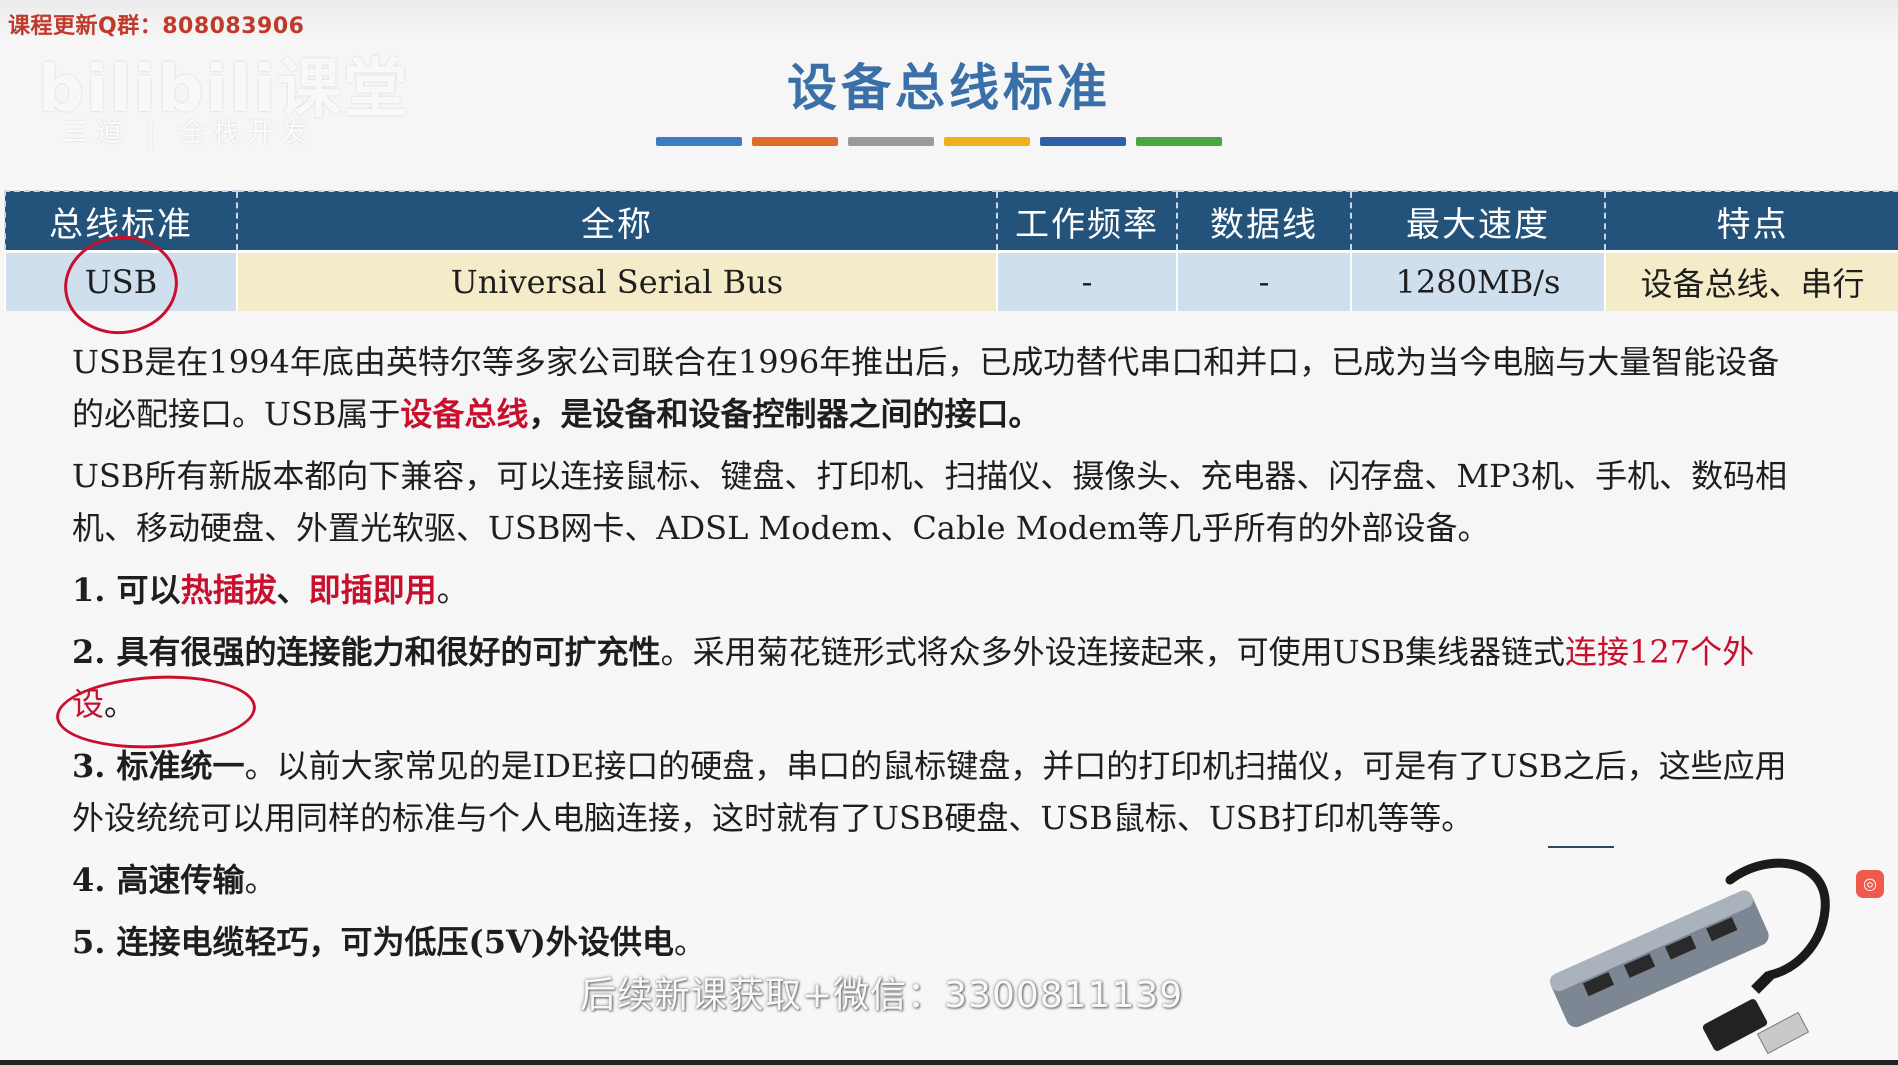 The width and height of the screenshot is (1898, 1065). I want to click on cell-data-lines: -, so click(1263, 281).